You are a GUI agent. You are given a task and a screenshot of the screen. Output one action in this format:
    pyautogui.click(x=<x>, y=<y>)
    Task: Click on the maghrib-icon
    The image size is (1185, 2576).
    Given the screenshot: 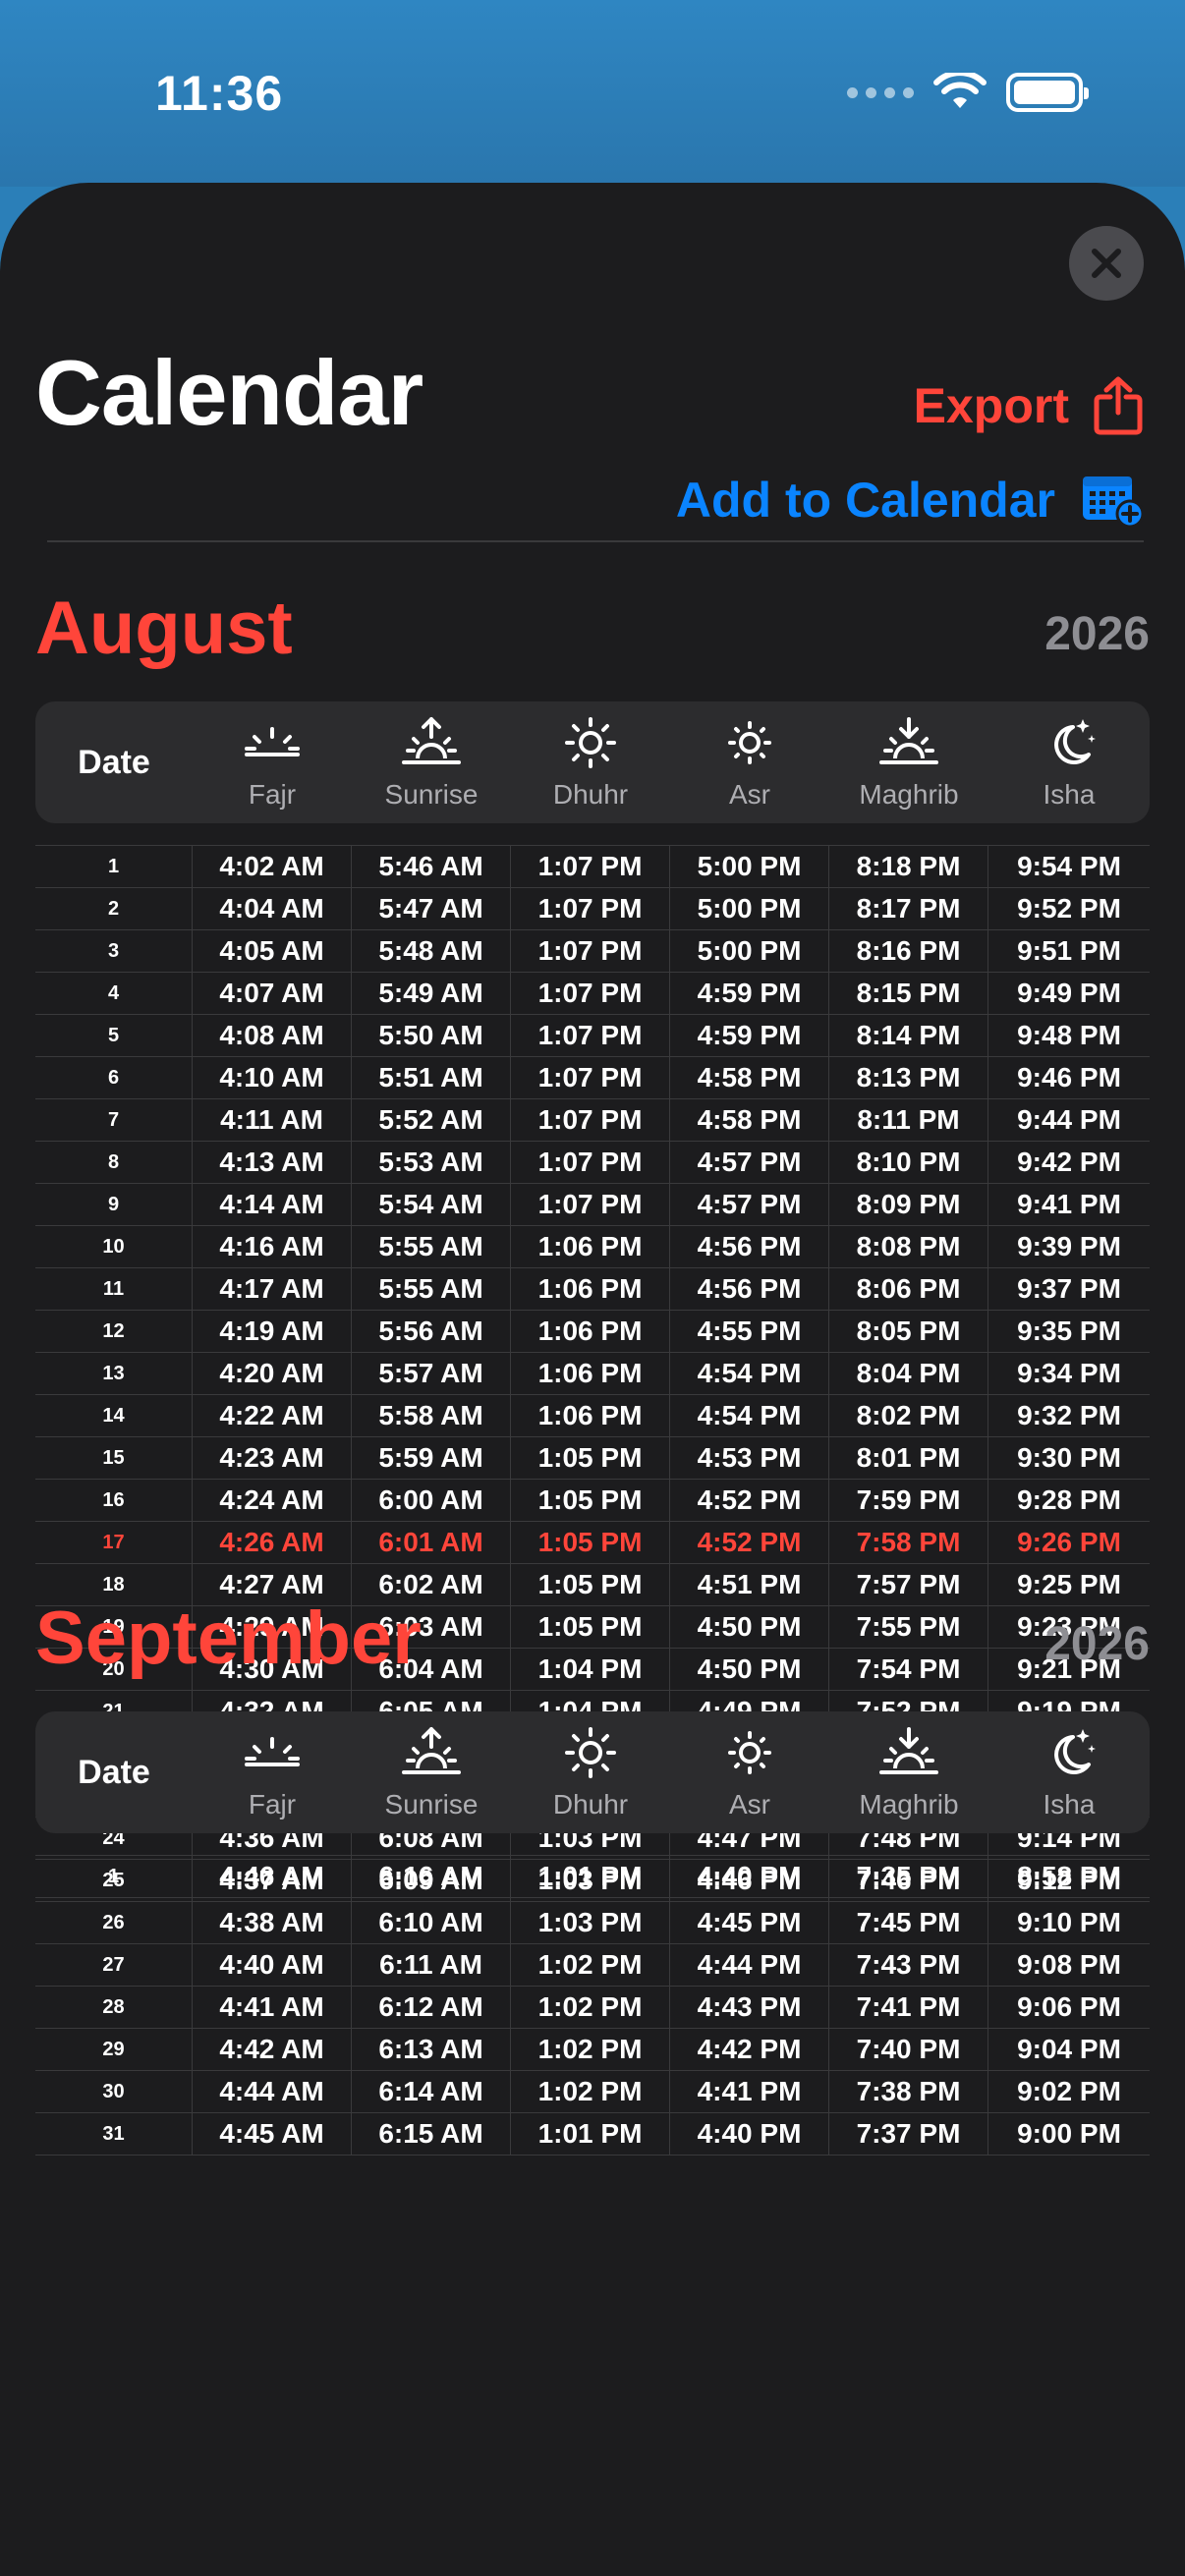 What is the action you would take?
    pyautogui.click(x=909, y=746)
    